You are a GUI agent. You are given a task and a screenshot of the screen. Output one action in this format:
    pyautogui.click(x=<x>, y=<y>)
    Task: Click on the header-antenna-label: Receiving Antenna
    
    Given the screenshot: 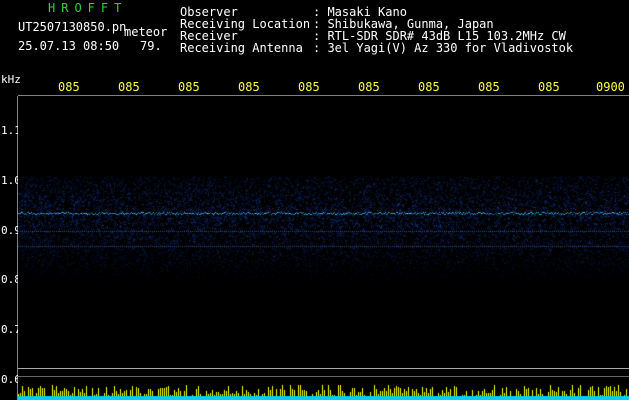 What is the action you would take?
    pyautogui.click(x=241, y=48)
    